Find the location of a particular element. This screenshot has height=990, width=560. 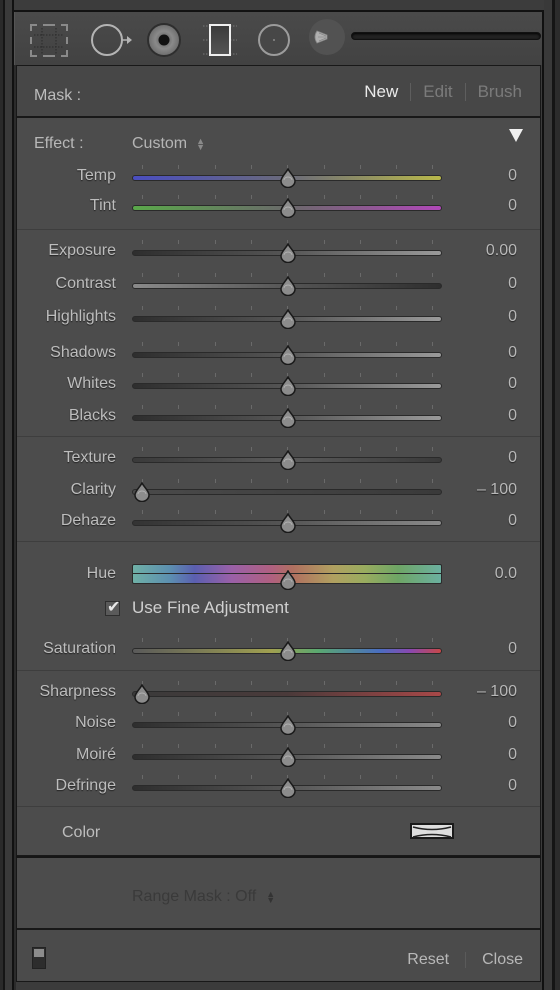

noise-slider-knob is located at coordinates (288, 725).